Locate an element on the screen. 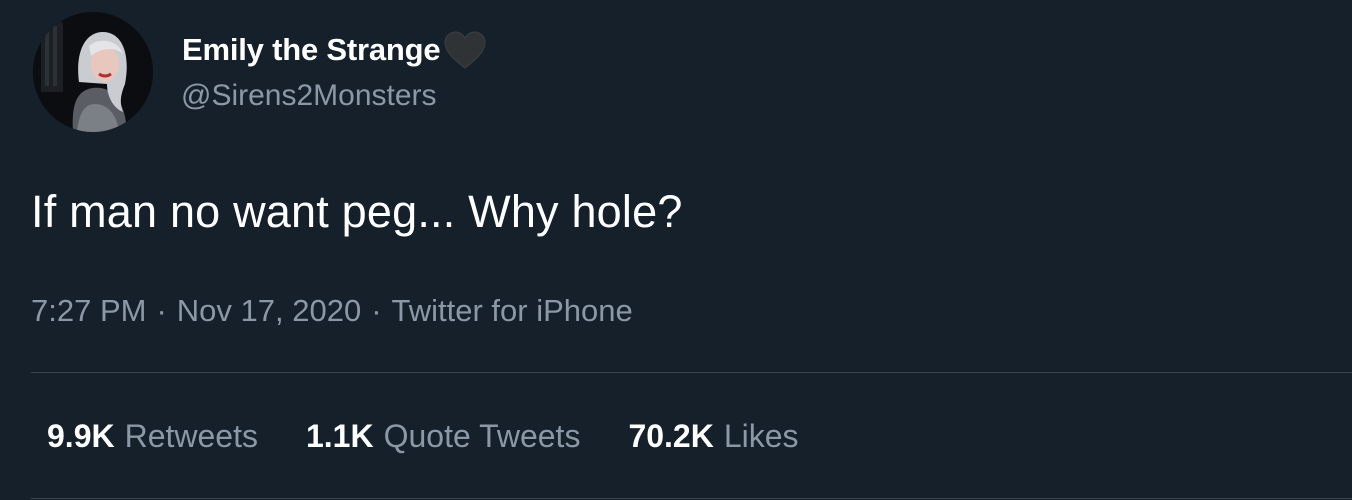 The height and width of the screenshot is (500, 1352). author-handle: @Sirens2Monsters is located at coordinates (309, 96).